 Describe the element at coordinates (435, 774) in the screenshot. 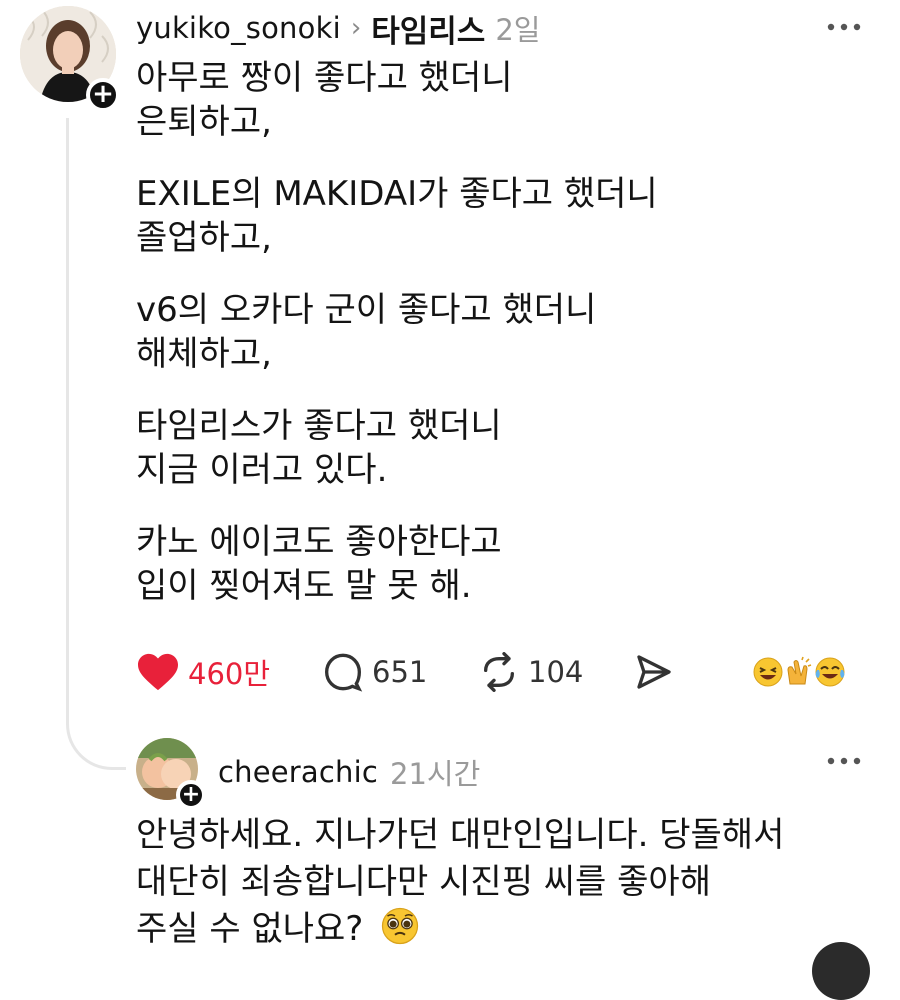

I see `reply-time: 21시간` at that location.